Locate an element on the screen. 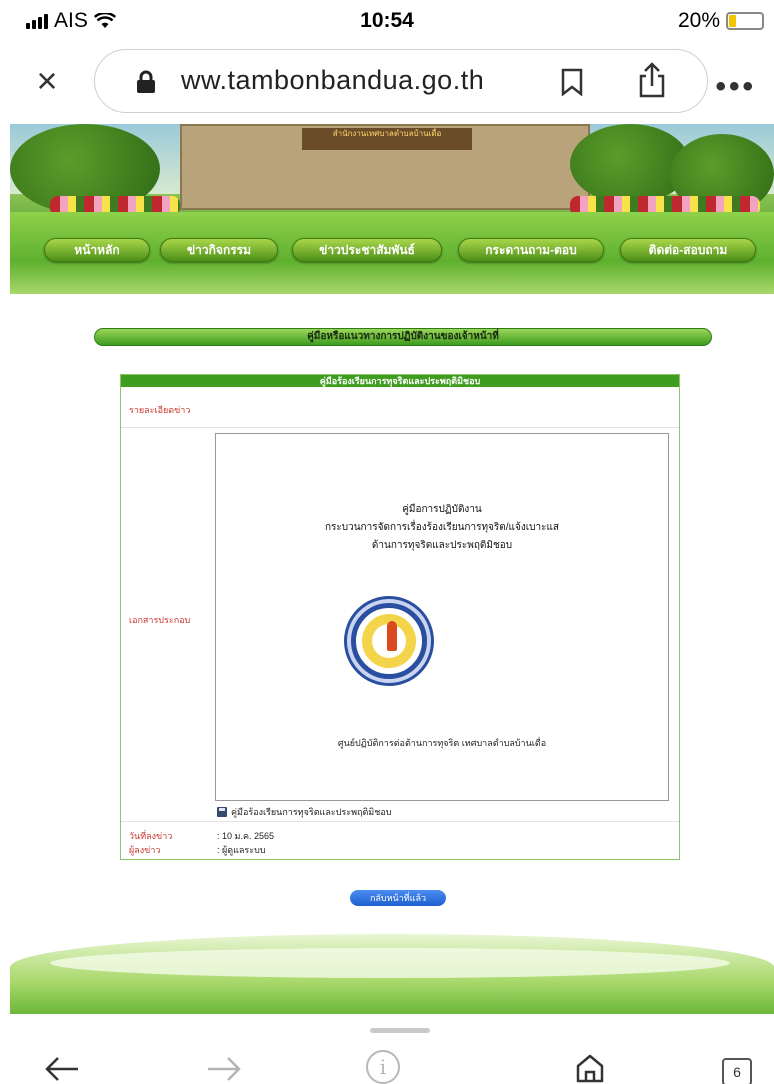  attachment-file-name: คู่มือร้องเรียนการทุจริตและประพฤติมิชอบ is located at coordinates (311, 812).